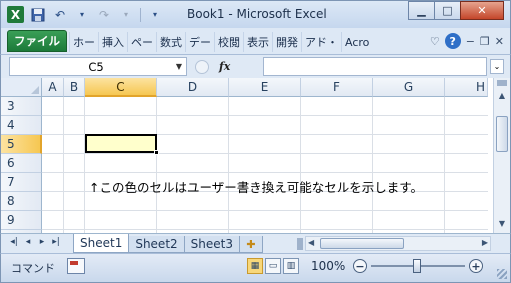  Describe the element at coordinates (141, 42) in the screenshot. I see `tab-page-layout: ペー` at that location.